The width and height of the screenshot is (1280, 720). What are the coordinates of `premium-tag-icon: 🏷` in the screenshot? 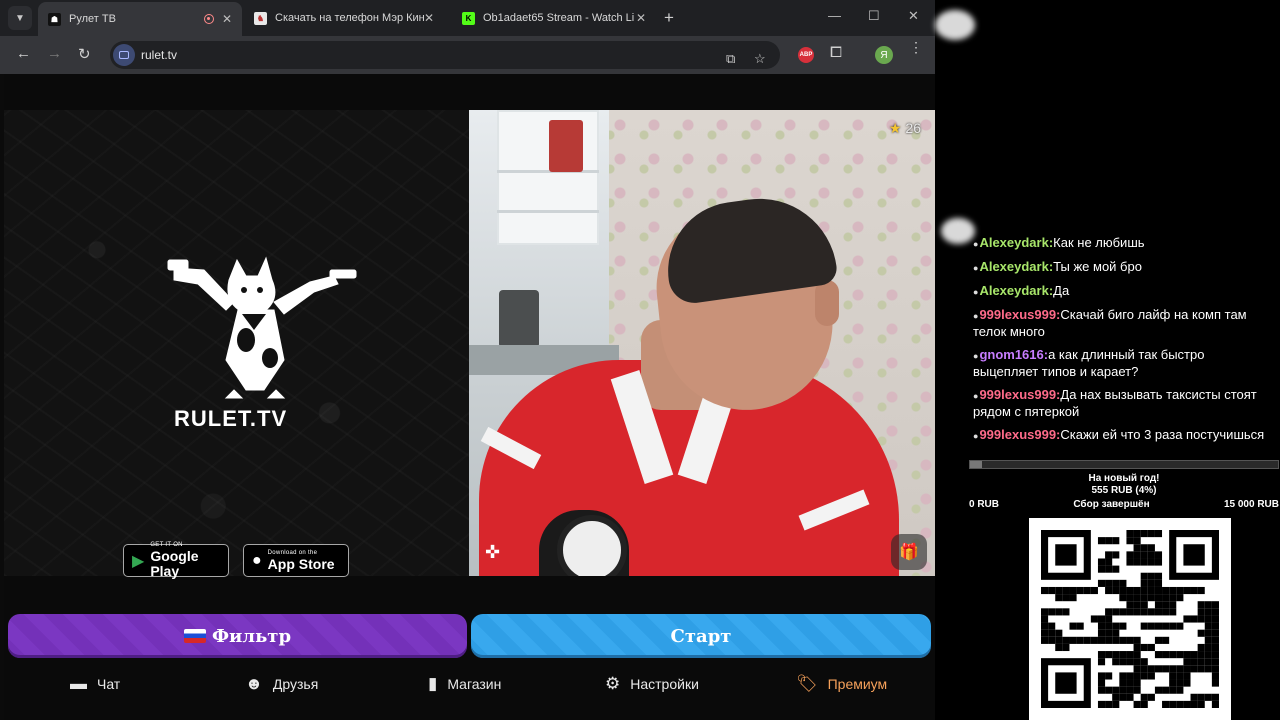 It's located at (807, 683).